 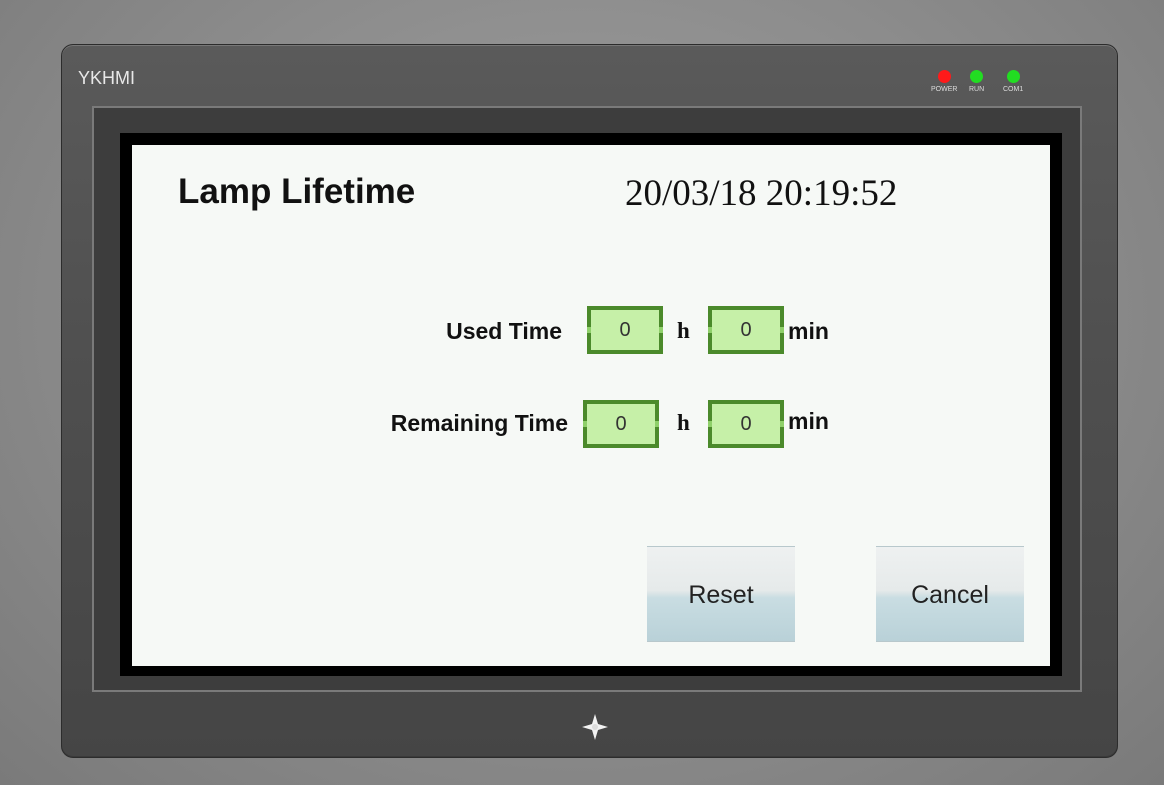 I want to click on reset-button: Reset, so click(x=721, y=594).